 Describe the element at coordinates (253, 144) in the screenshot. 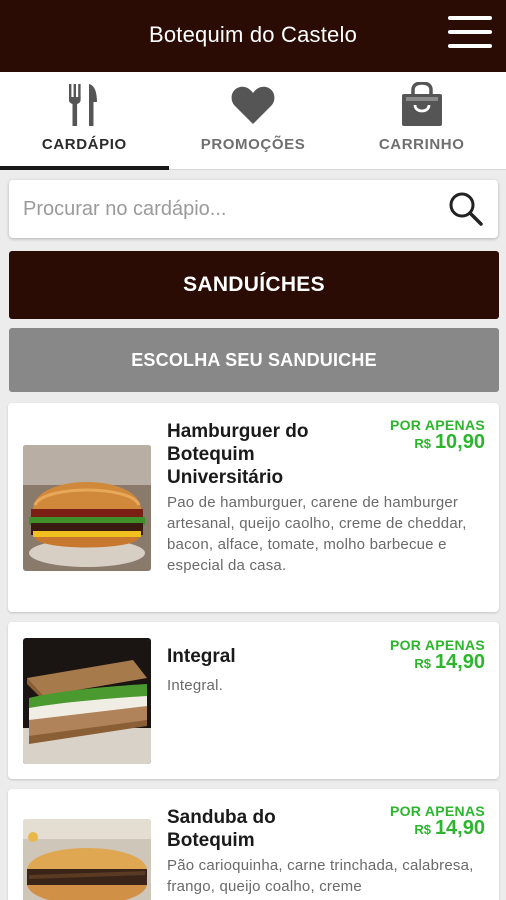

I see `tab-label: PROMOÇÕES` at that location.